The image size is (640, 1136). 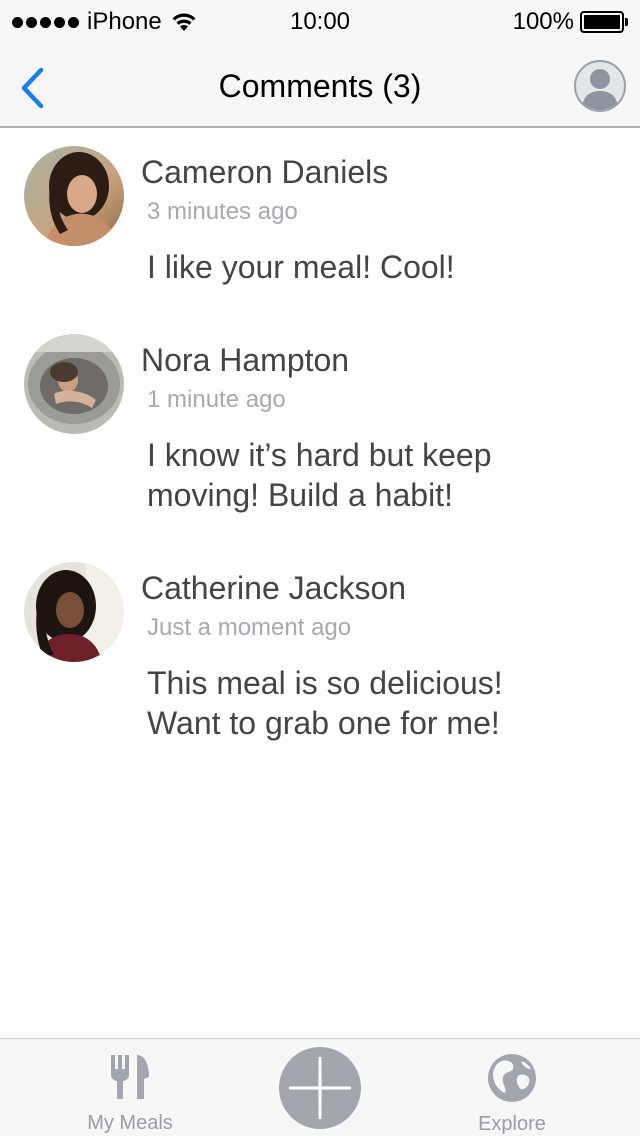 I want to click on status-bar: iPhone 10:00 100%, so click(x=320, y=22).